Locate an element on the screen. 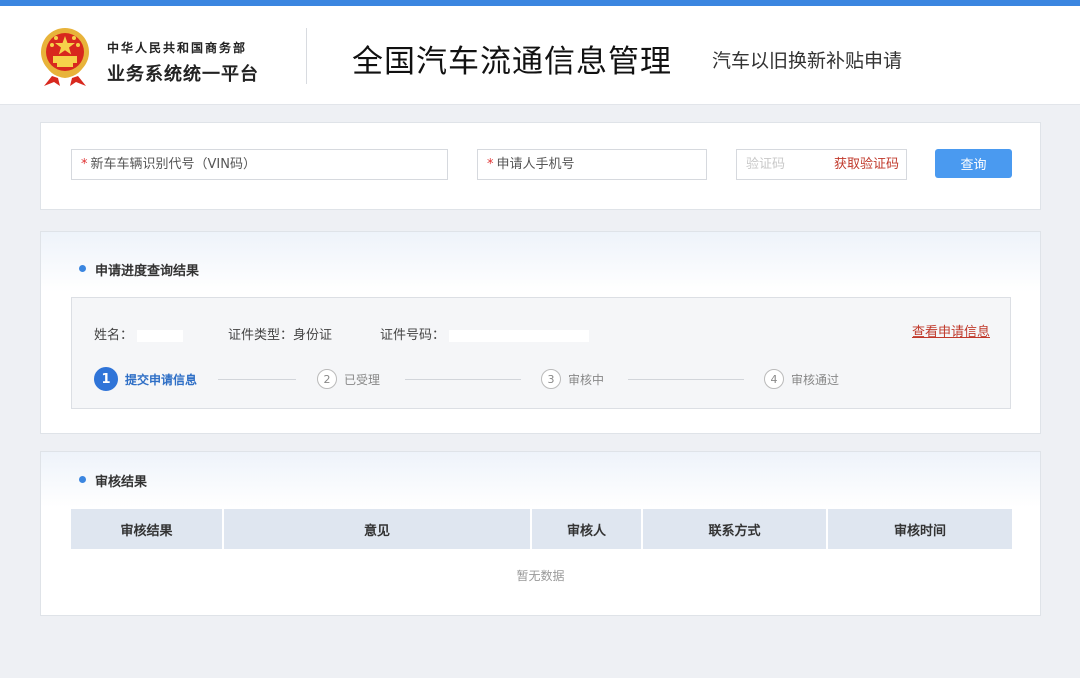 This screenshot has width=1080, height=678. phone-input-label: 申请人手机号 is located at coordinates (535, 164).